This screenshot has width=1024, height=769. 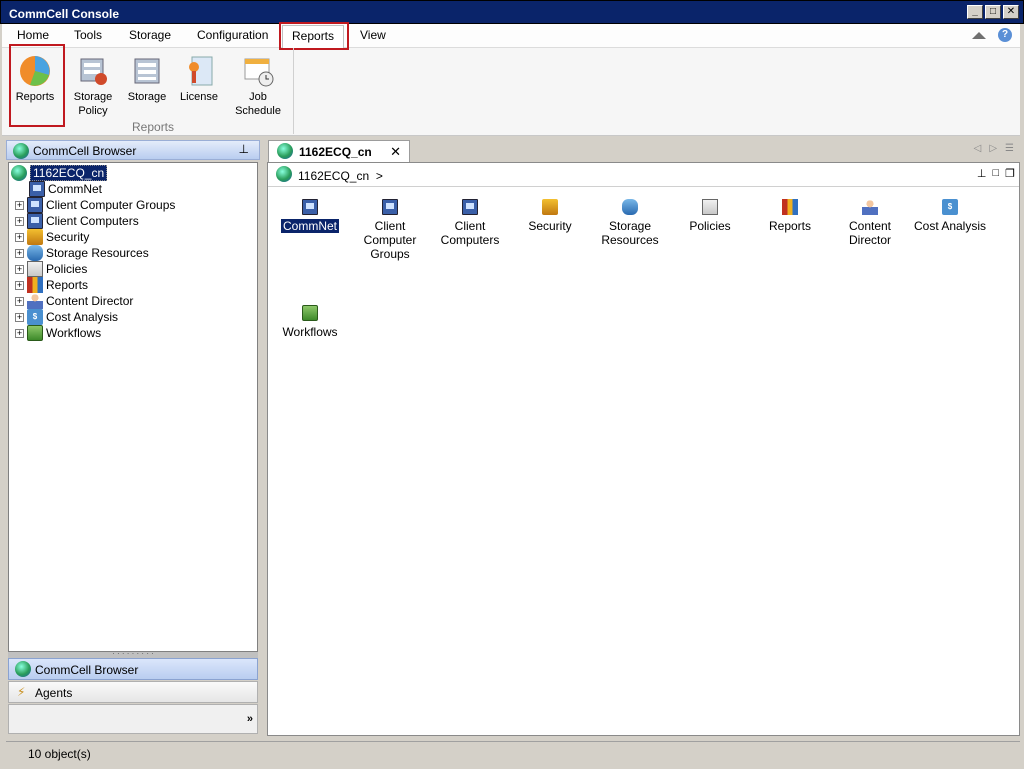 What do you see at coordinates (870, 223) in the screenshot?
I see `item-content-director: Content Director` at bounding box center [870, 223].